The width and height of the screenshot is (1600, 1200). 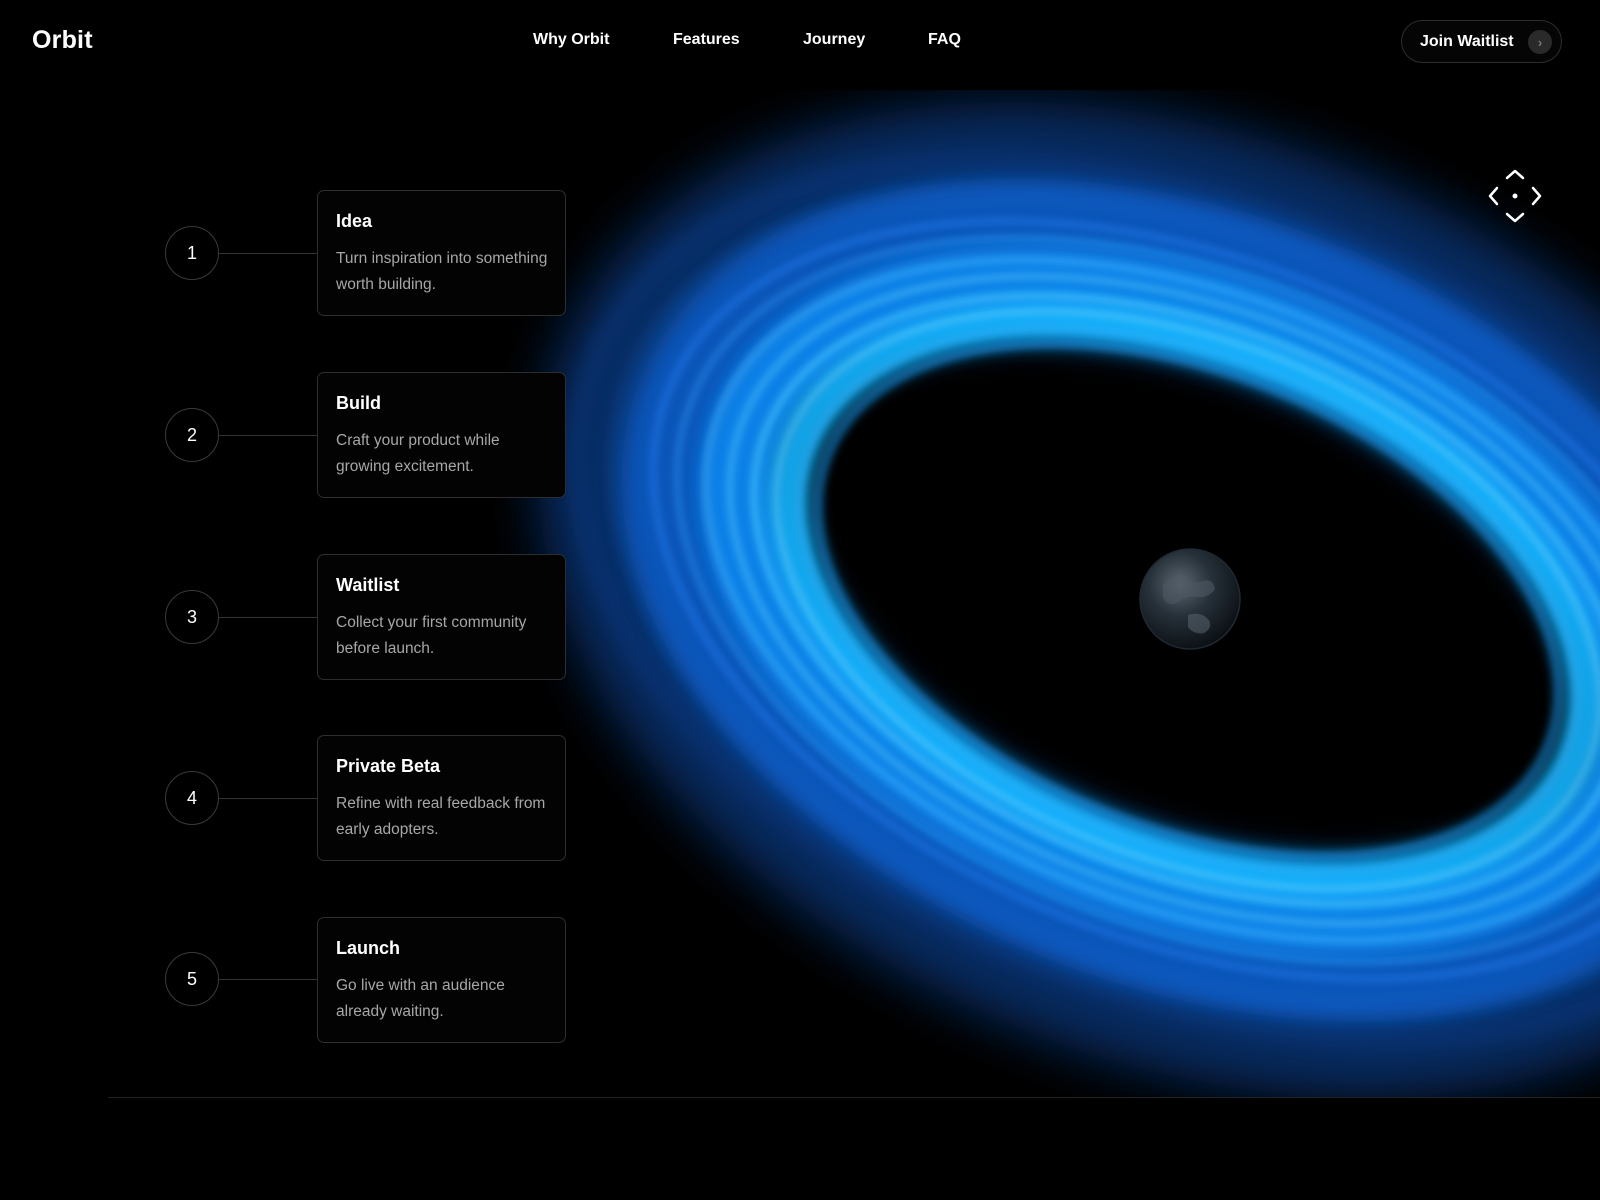 What do you see at coordinates (834, 40) in the screenshot?
I see `nav-link-journey: Journey` at bounding box center [834, 40].